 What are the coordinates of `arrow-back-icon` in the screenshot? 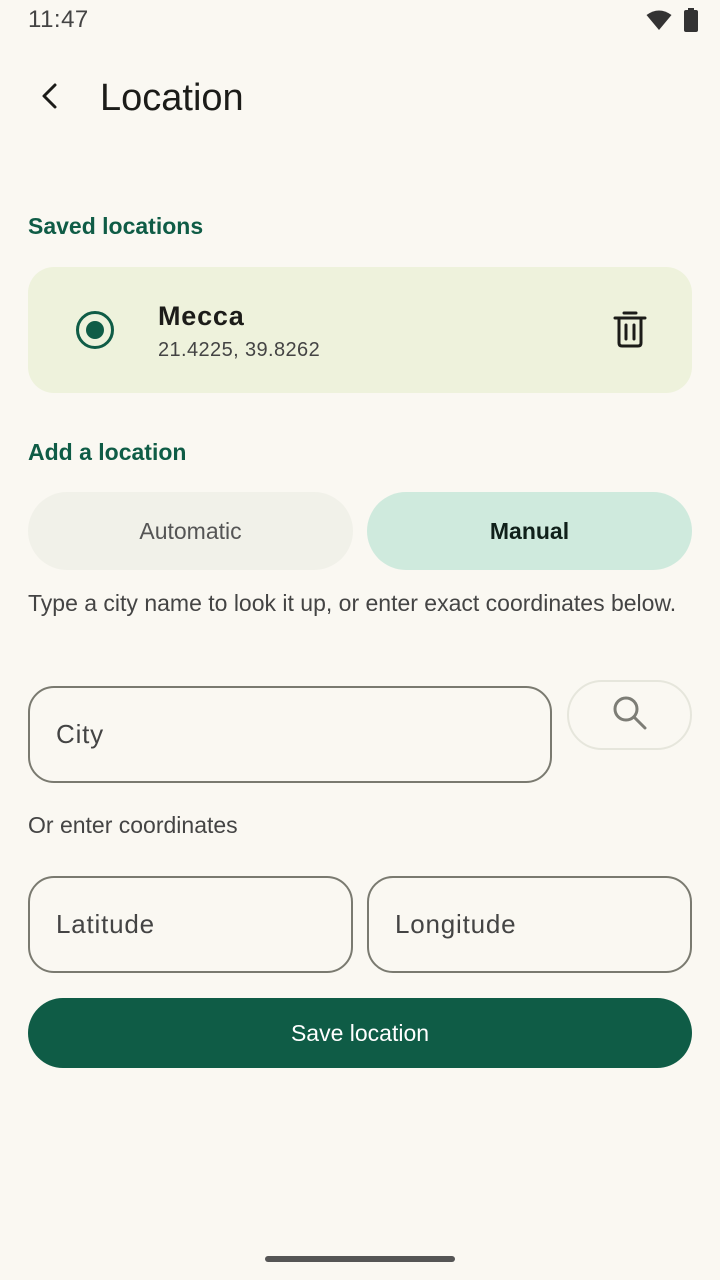 It's located at (50, 98).